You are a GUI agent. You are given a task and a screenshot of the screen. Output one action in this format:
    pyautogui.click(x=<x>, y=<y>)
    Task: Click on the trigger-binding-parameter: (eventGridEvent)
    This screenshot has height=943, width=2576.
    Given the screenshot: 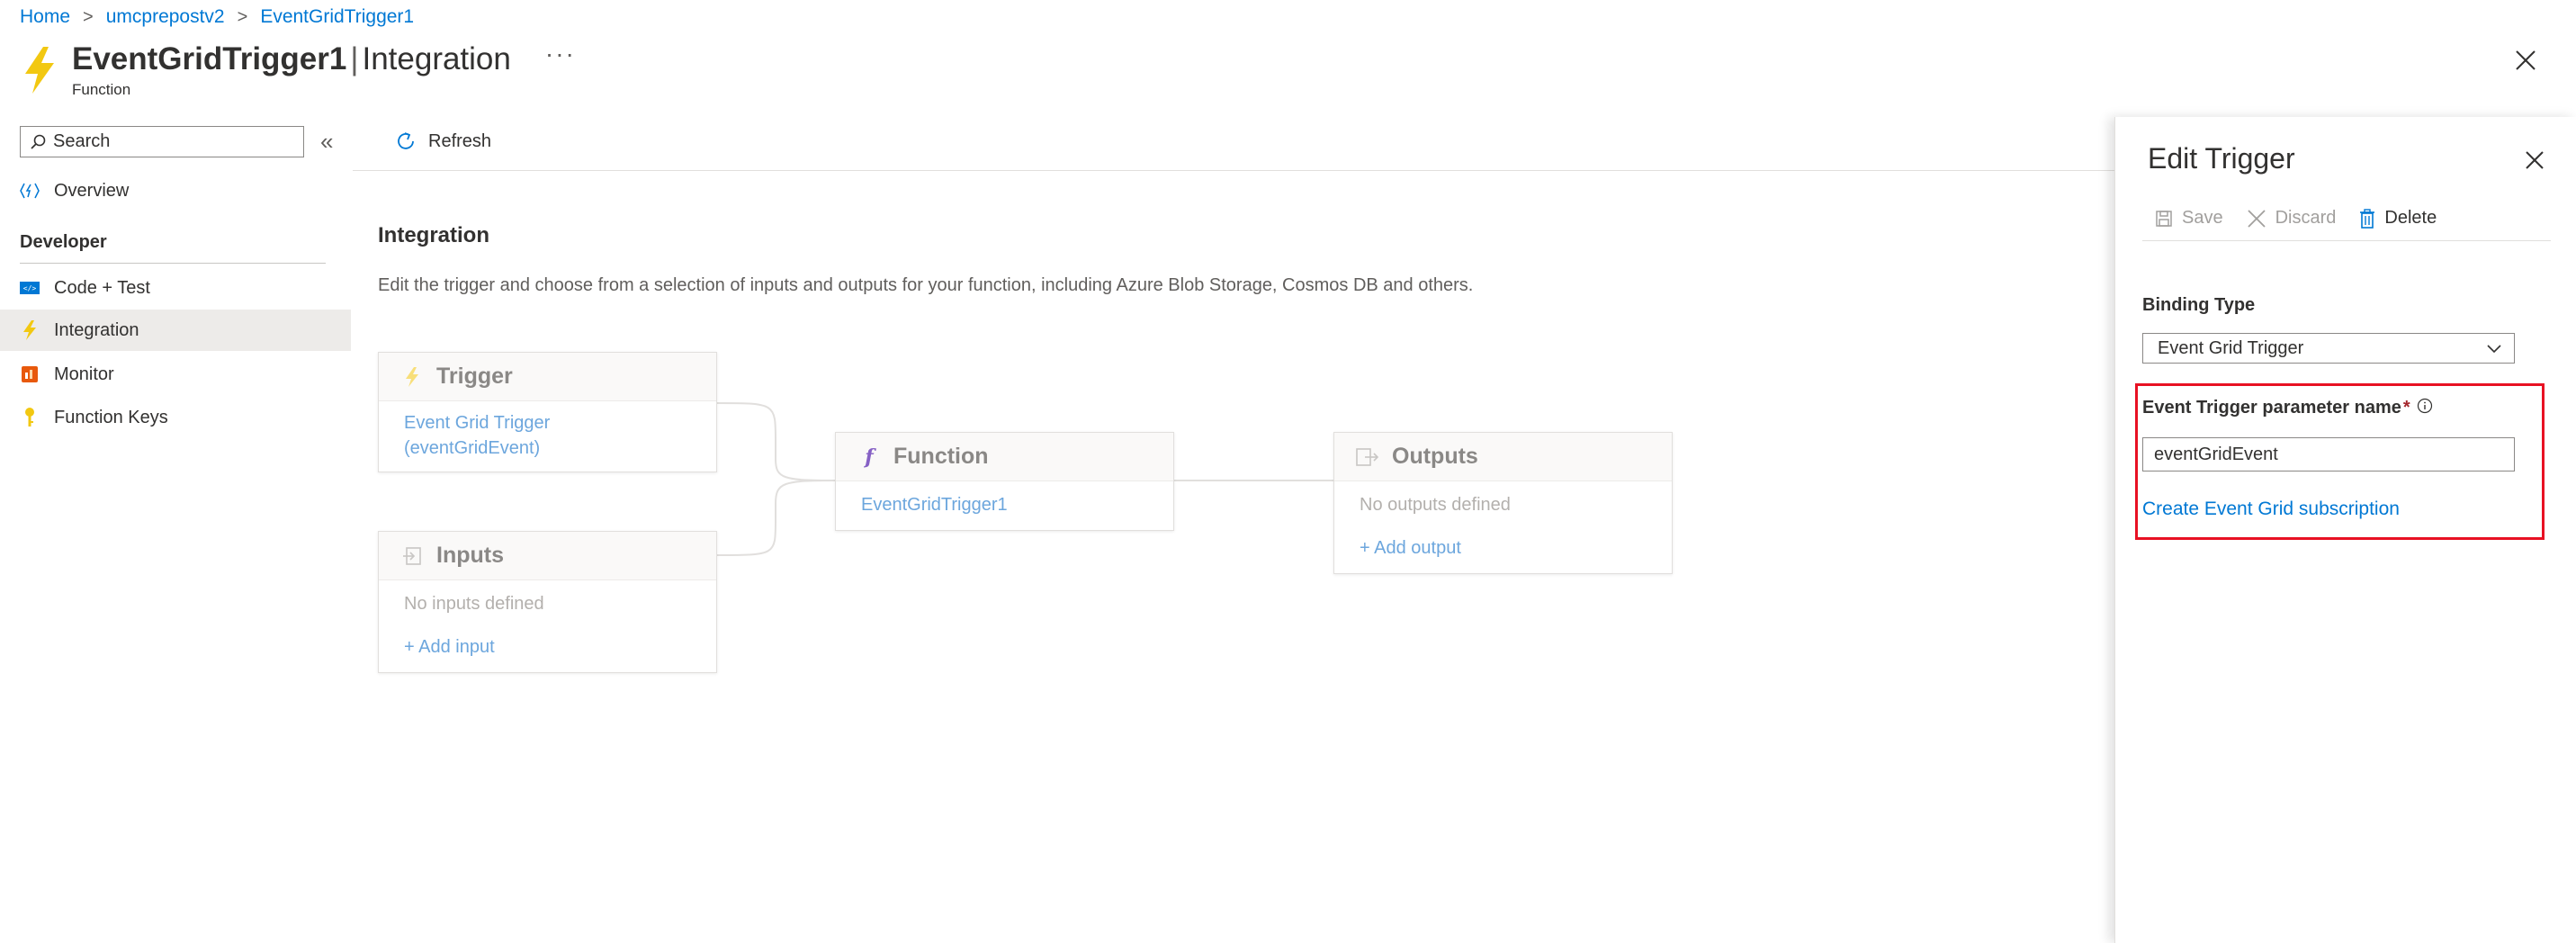 What is the action you would take?
    pyautogui.click(x=473, y=448)
    